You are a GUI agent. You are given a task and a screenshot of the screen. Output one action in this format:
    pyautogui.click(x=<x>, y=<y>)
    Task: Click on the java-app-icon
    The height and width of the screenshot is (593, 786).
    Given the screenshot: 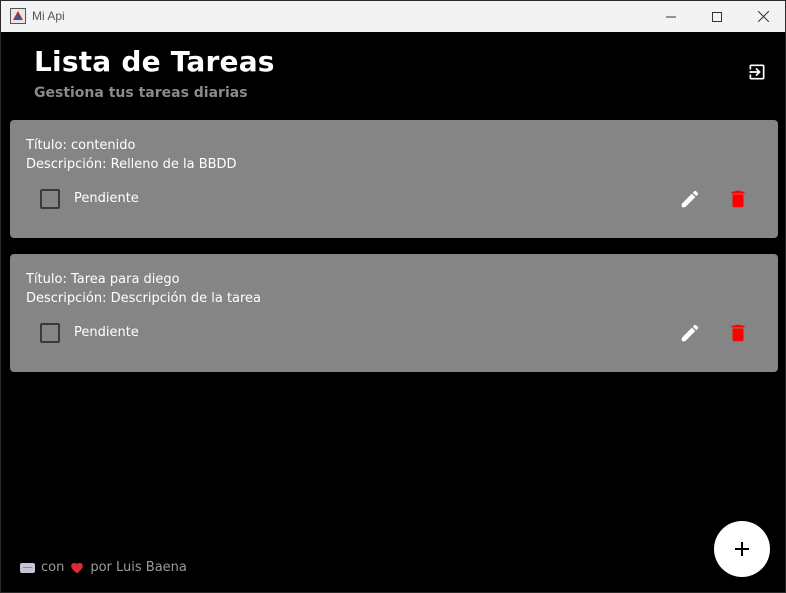 What is the action you would take?
    pyautogui.click(x=18, y=16)
    